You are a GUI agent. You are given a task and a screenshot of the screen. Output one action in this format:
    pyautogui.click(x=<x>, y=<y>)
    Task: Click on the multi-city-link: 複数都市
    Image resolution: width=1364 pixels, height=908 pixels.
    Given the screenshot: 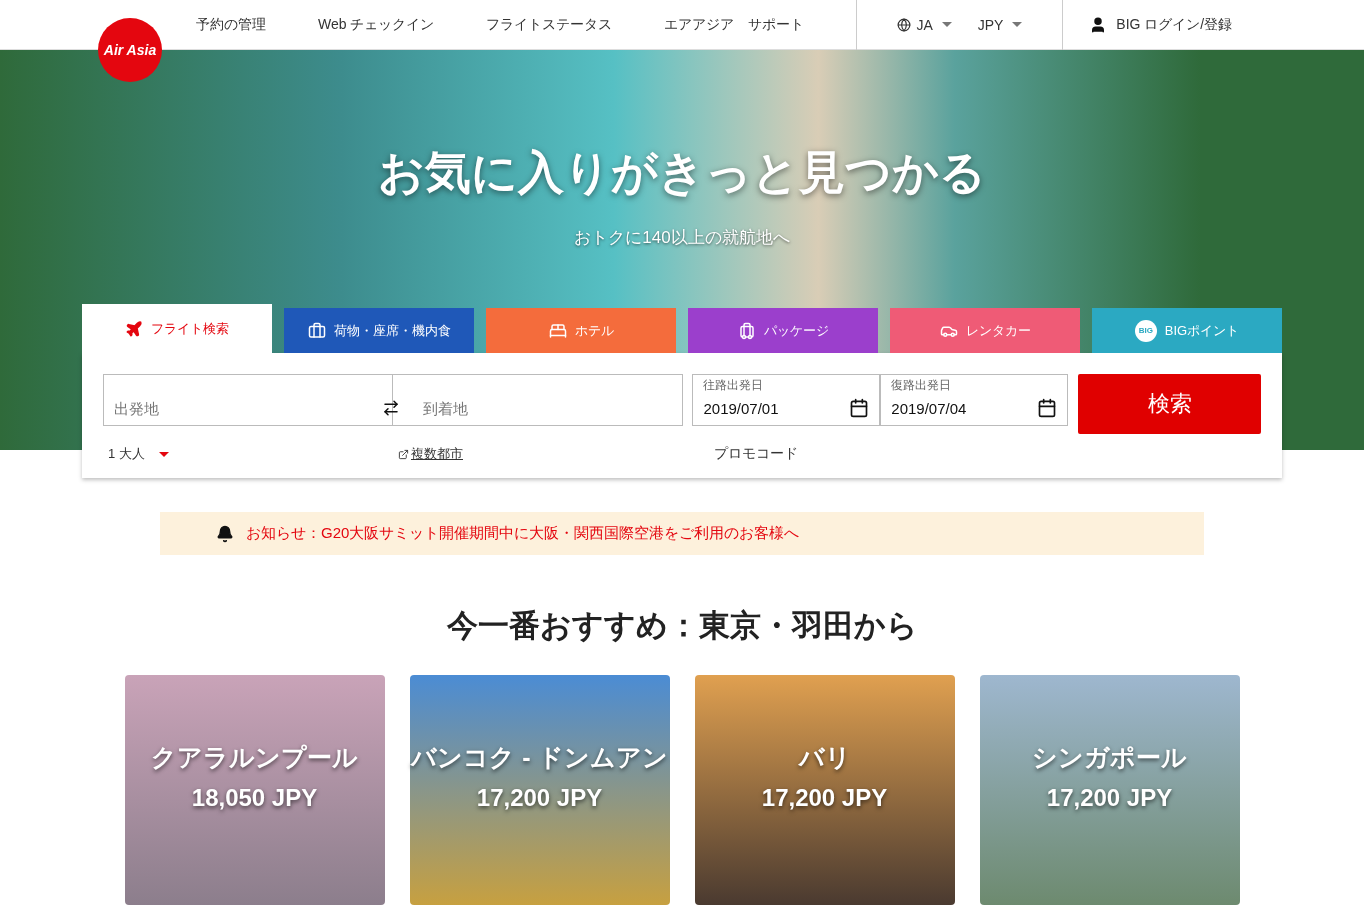 What is the action you would take?
    pyautogui.click(x=553, y=454)
    